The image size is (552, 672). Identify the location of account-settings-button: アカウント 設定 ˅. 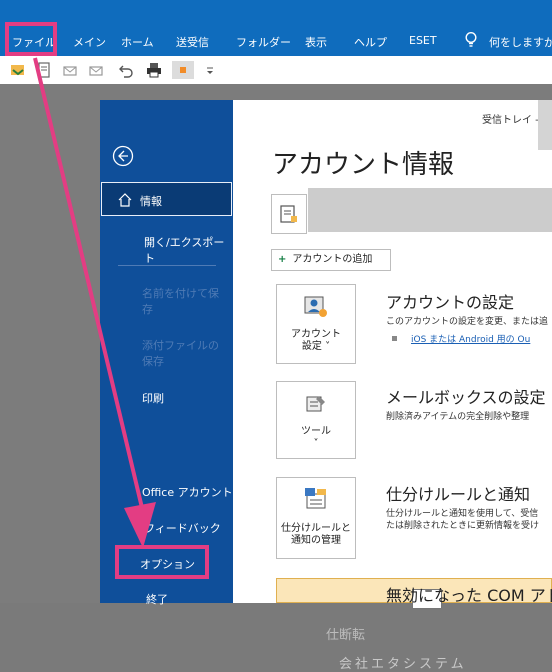
(316, 324).